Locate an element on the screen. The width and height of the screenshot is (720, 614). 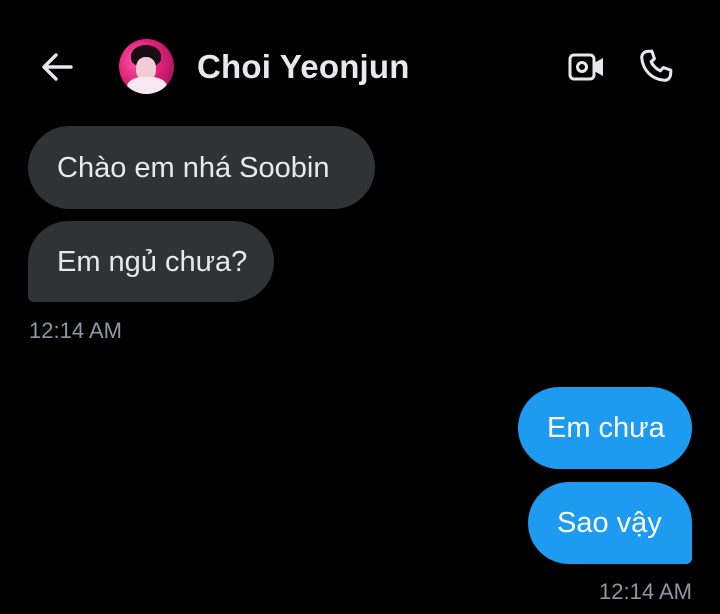
incoming-message-bubble: Em ngủ chưa? is located at coordinates (151, 261).